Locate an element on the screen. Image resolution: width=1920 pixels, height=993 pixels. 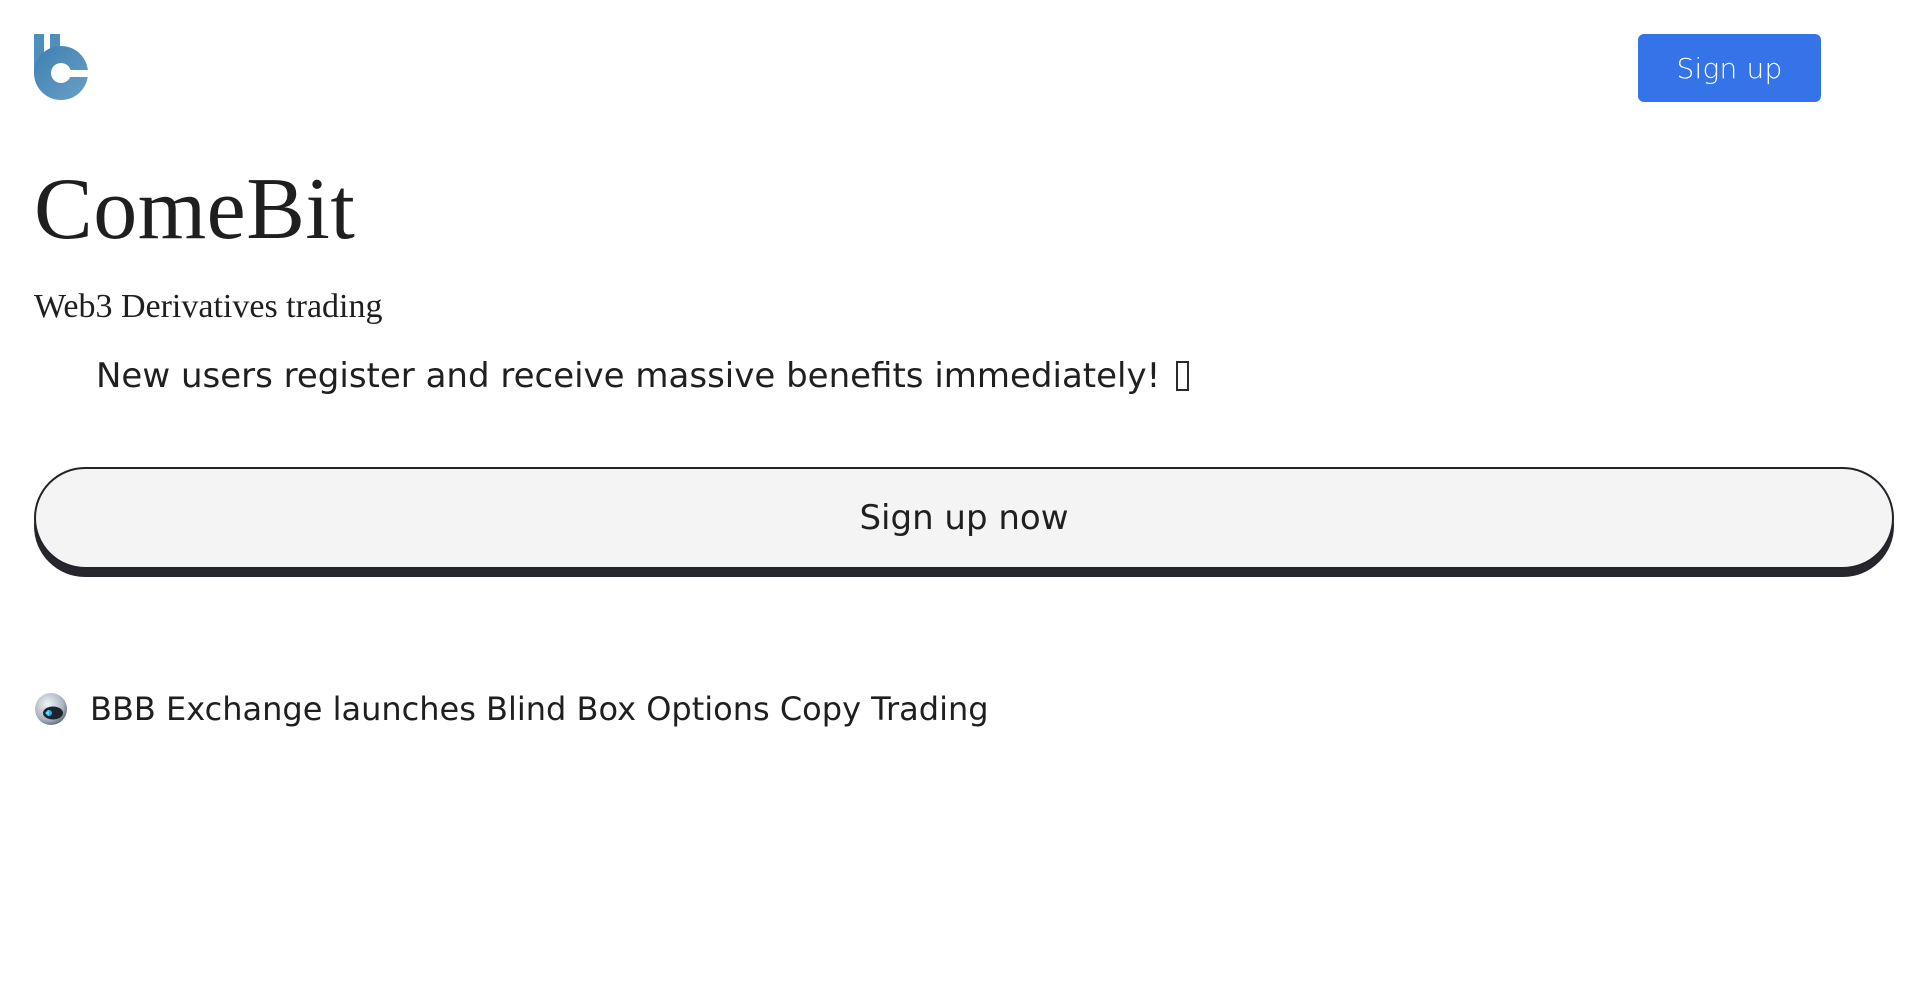
tagline: Web3 Derivatives trading is located at coordinates (208, 306).